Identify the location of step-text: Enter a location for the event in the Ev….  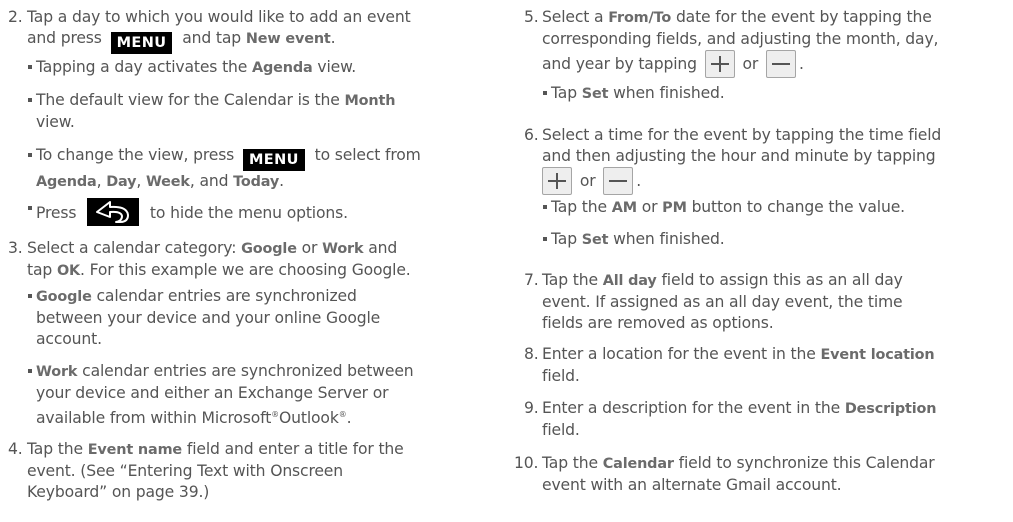
(738, 365).